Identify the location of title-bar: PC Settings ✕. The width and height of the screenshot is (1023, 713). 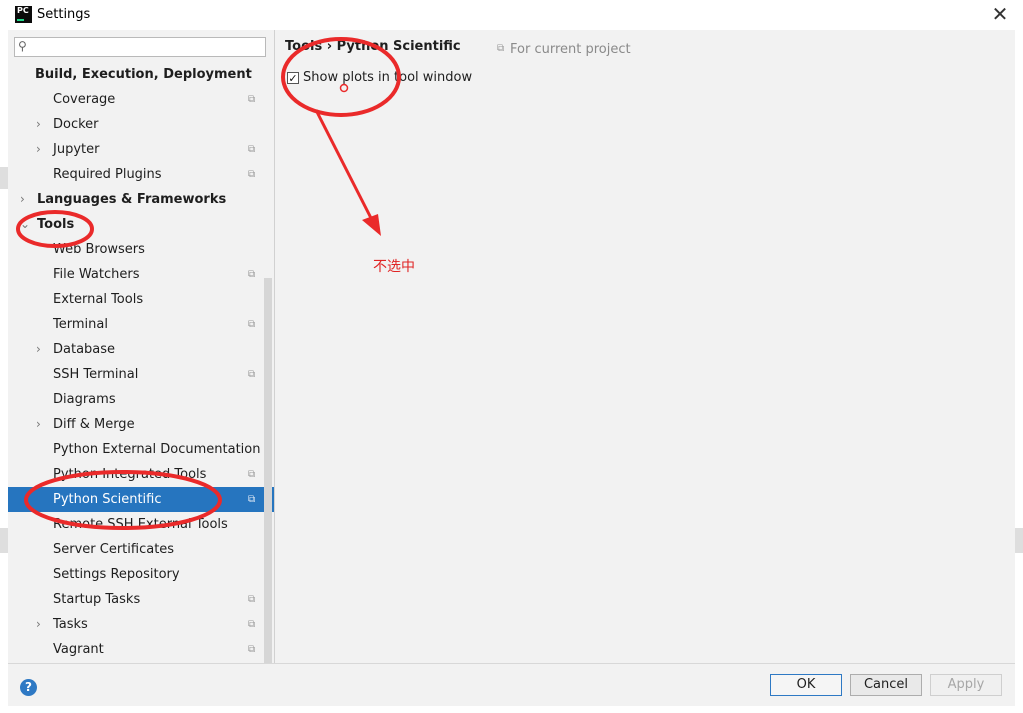
(511, 15).